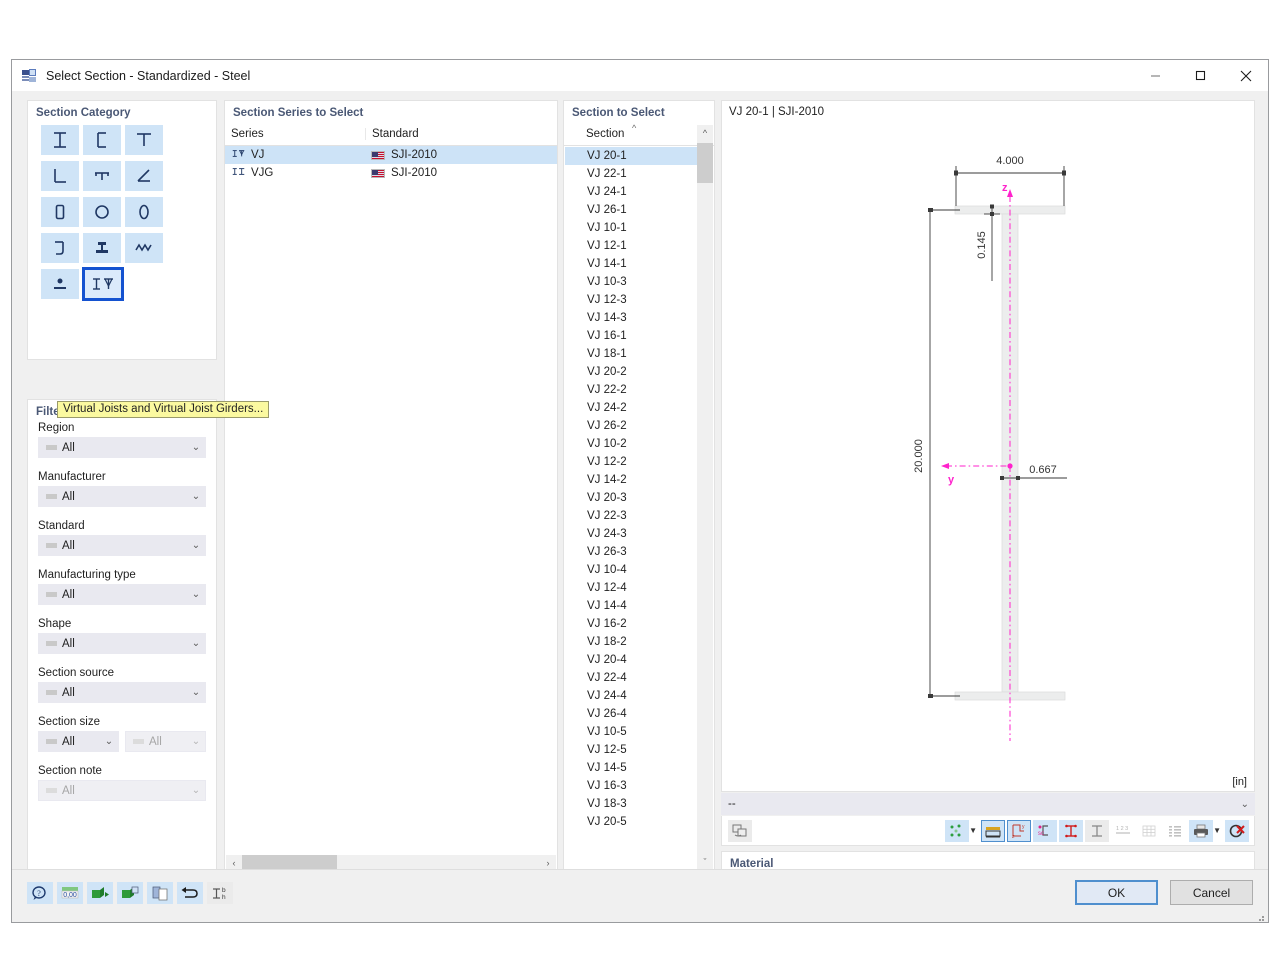  I want to click on list-item: VJ 12-1, so click(631, 246).